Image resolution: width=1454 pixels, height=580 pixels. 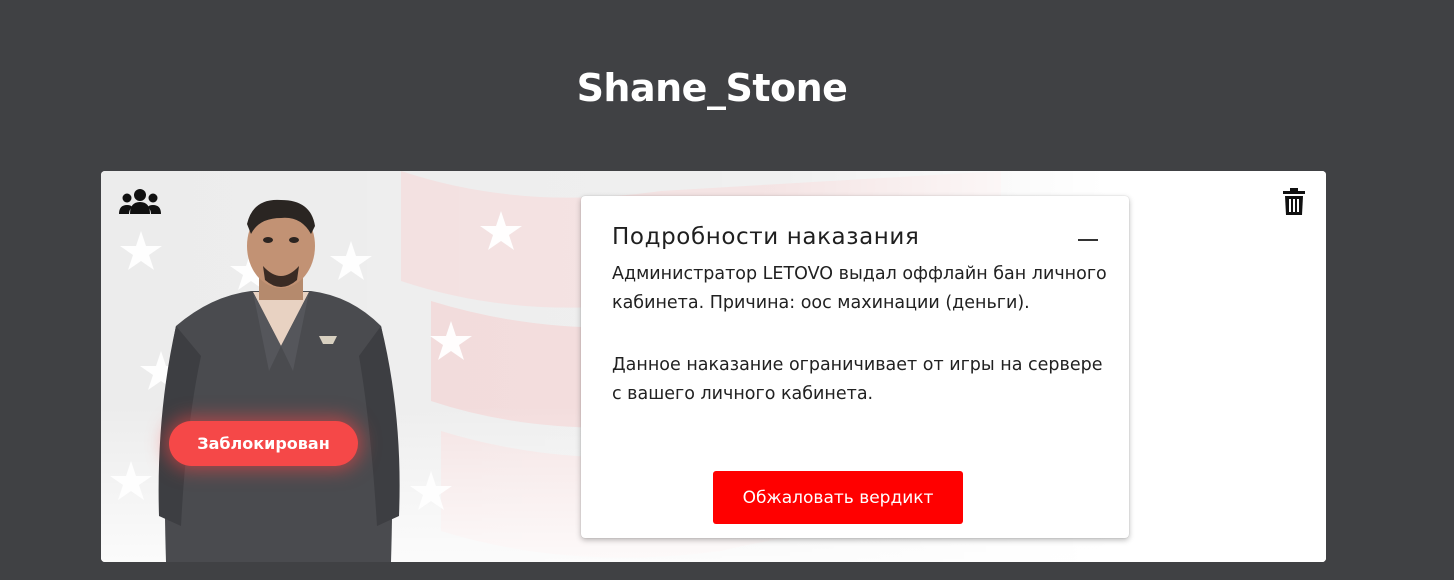 What do you see at coordinates (279, 380) in the screenshot?
I see `character-skin` at bounding box center [279, 380].